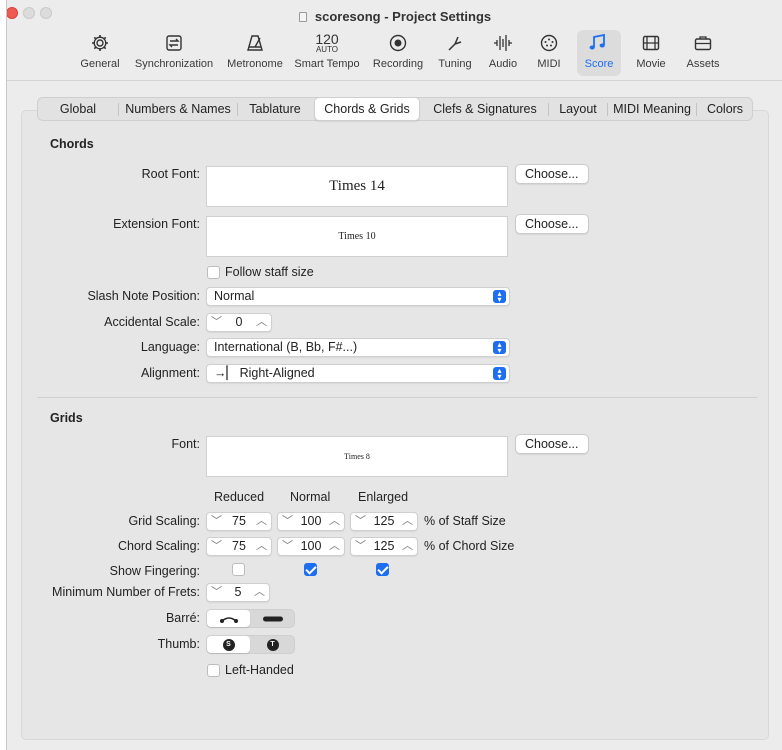  Describe the element at coordinates (213, 670) in the screenshot. I see `left-handed-checkbox` at that location.